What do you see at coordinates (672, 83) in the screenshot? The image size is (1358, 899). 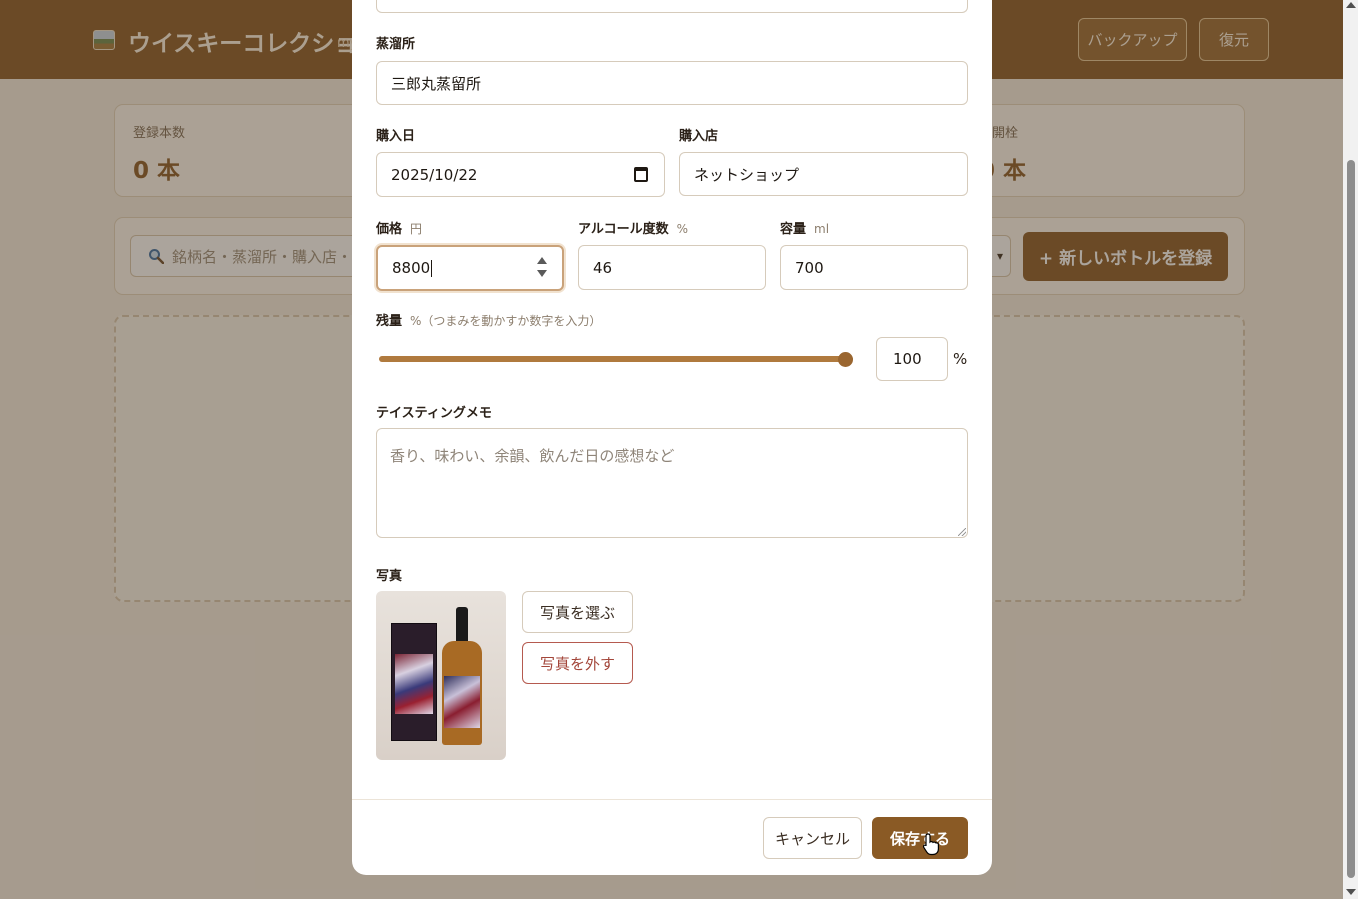 I see `distillery-field: 三郎丸蒸留所` at bounding box center [672, 83].